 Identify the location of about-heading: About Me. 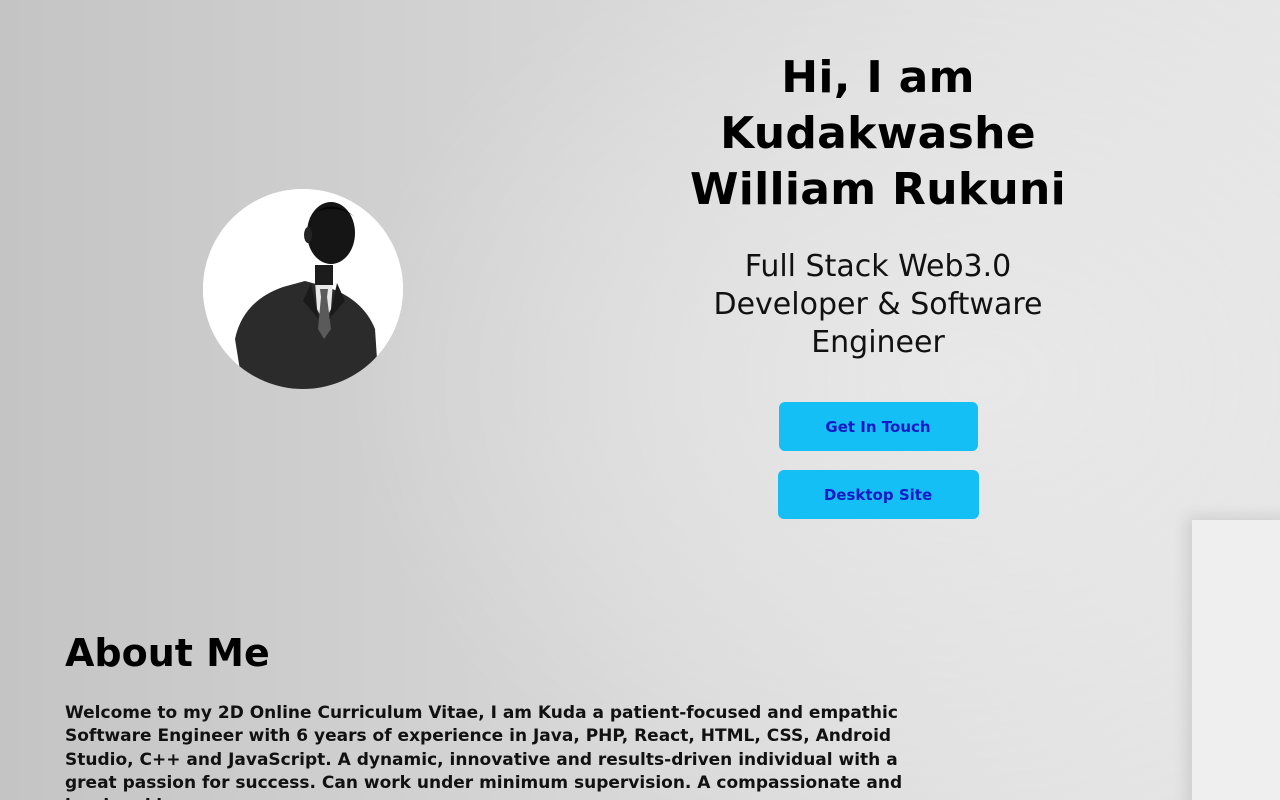
(167, 653).